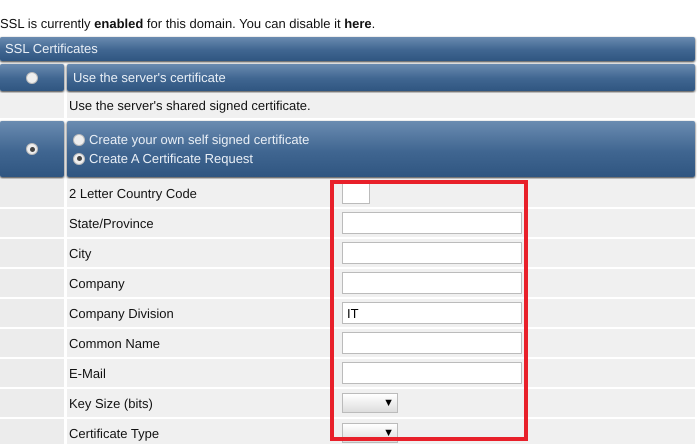 The image size is (700, 444). Describe the element at coordinates (80, 253) in the screenshot. I see `field-label: City` at that location.